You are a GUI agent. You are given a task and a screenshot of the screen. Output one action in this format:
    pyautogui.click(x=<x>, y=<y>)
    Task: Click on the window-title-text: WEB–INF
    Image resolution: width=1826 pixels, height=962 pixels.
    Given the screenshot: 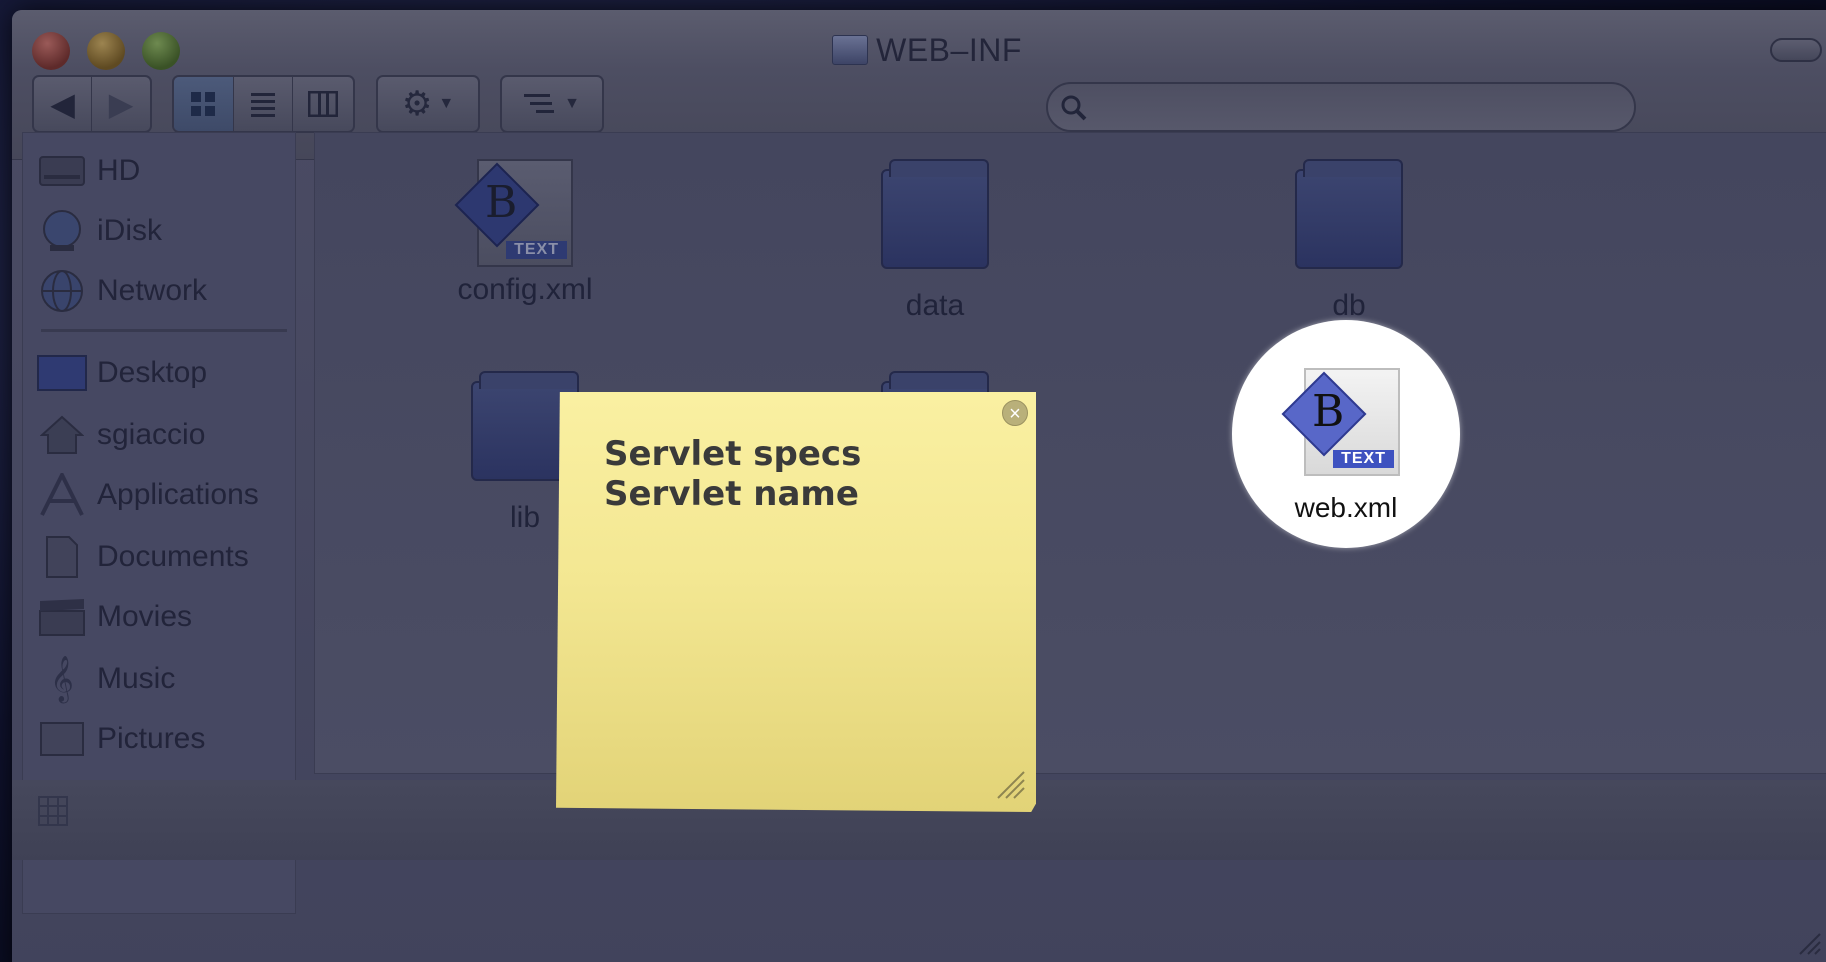 What is the action you would take?
    pyautogui.click(x=949, y=50)
    